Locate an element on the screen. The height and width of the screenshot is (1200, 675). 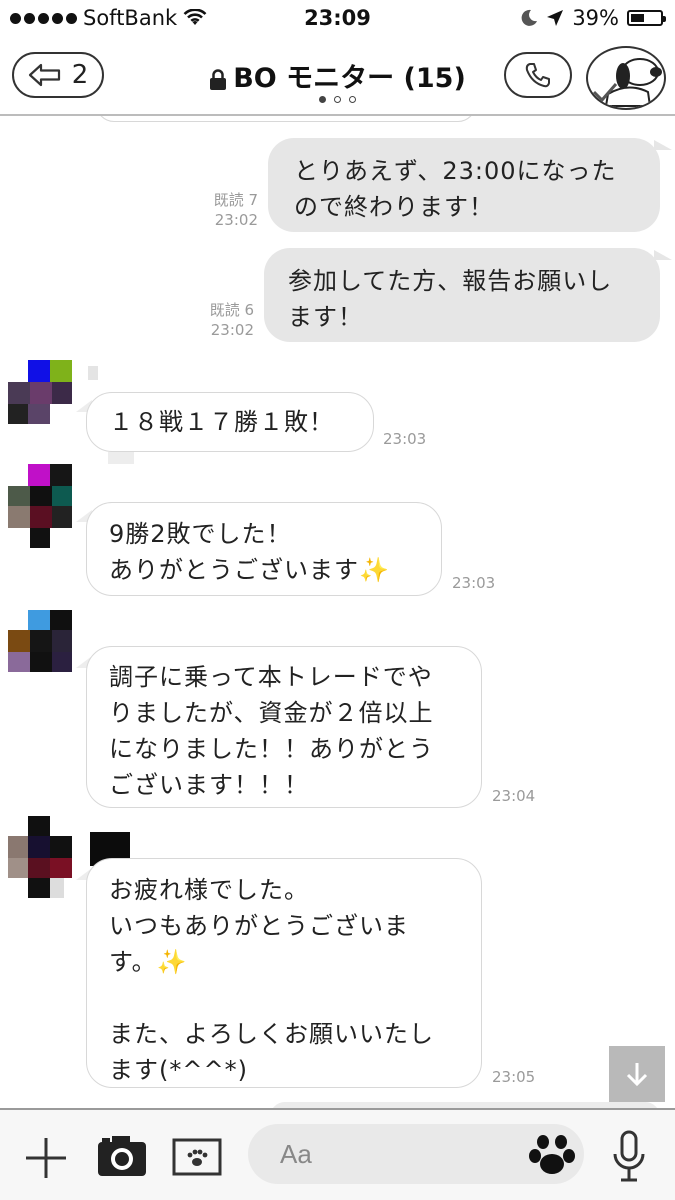
battery-percent: 39% is located at coordinates (595, 18).